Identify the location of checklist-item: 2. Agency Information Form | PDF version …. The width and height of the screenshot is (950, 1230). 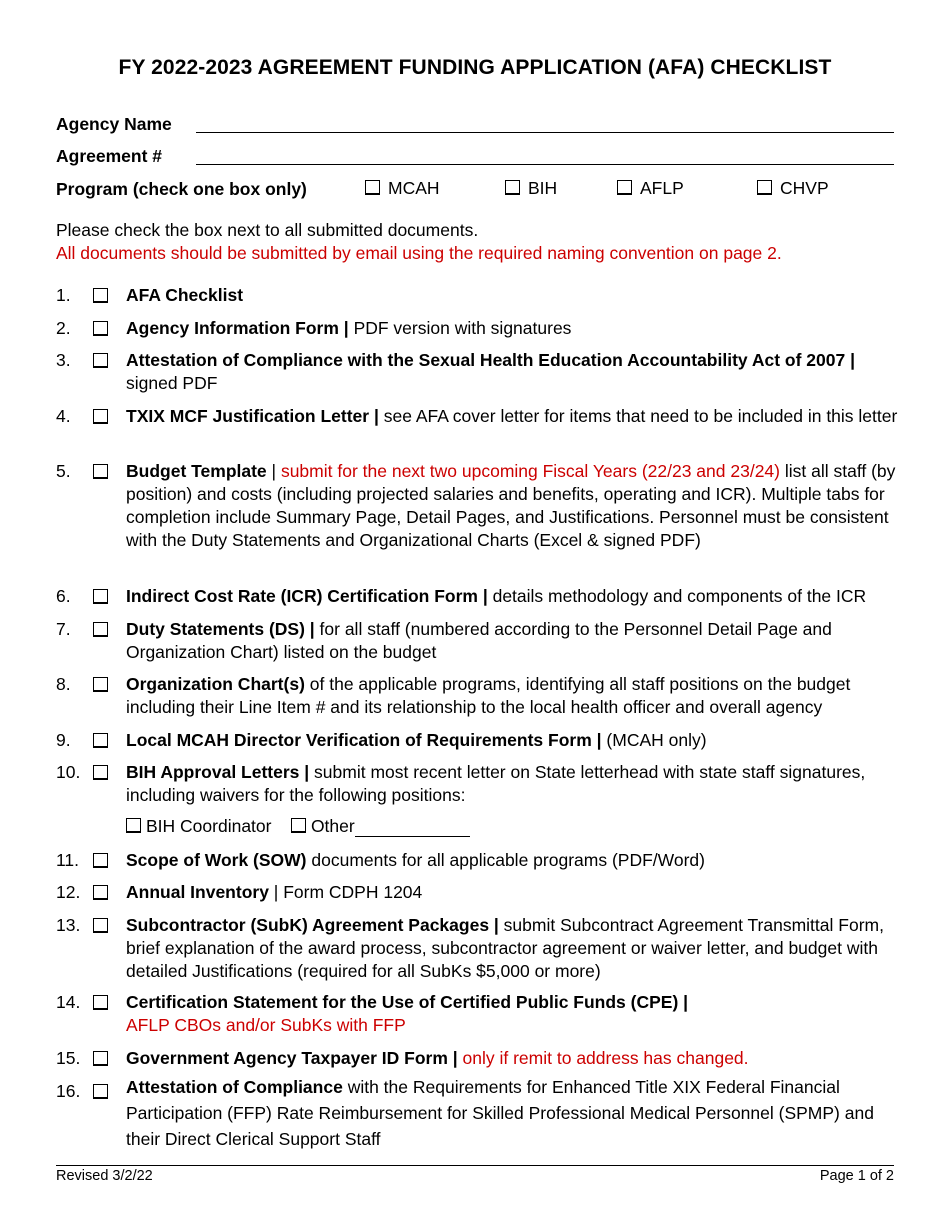
(478, 328).